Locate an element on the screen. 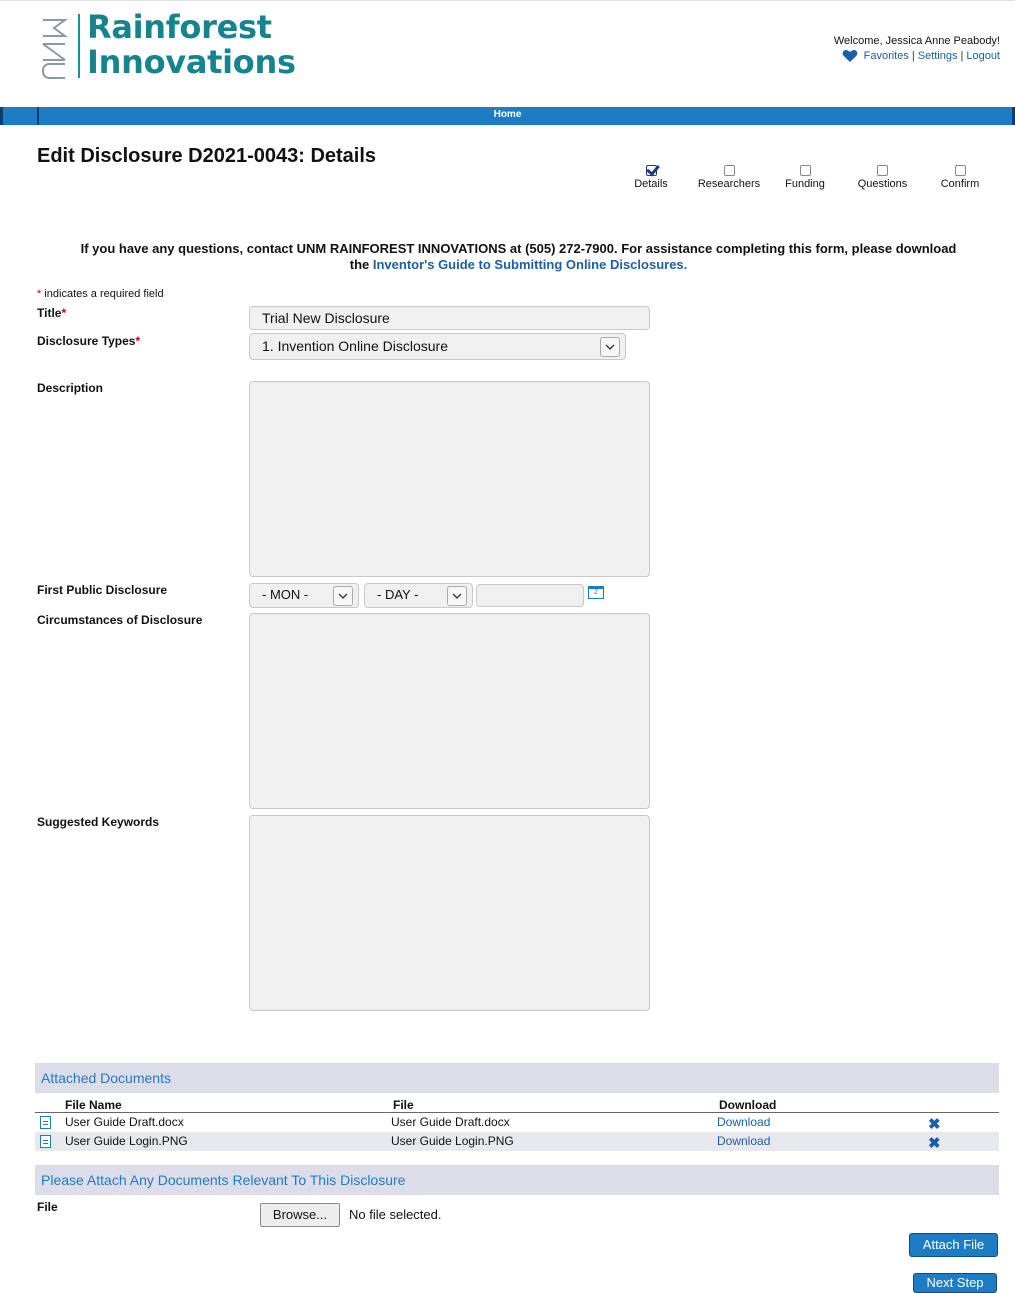 The width and height of the screenshot is (1015, 1293). home-link: Home is located at coordinates (507, 114).